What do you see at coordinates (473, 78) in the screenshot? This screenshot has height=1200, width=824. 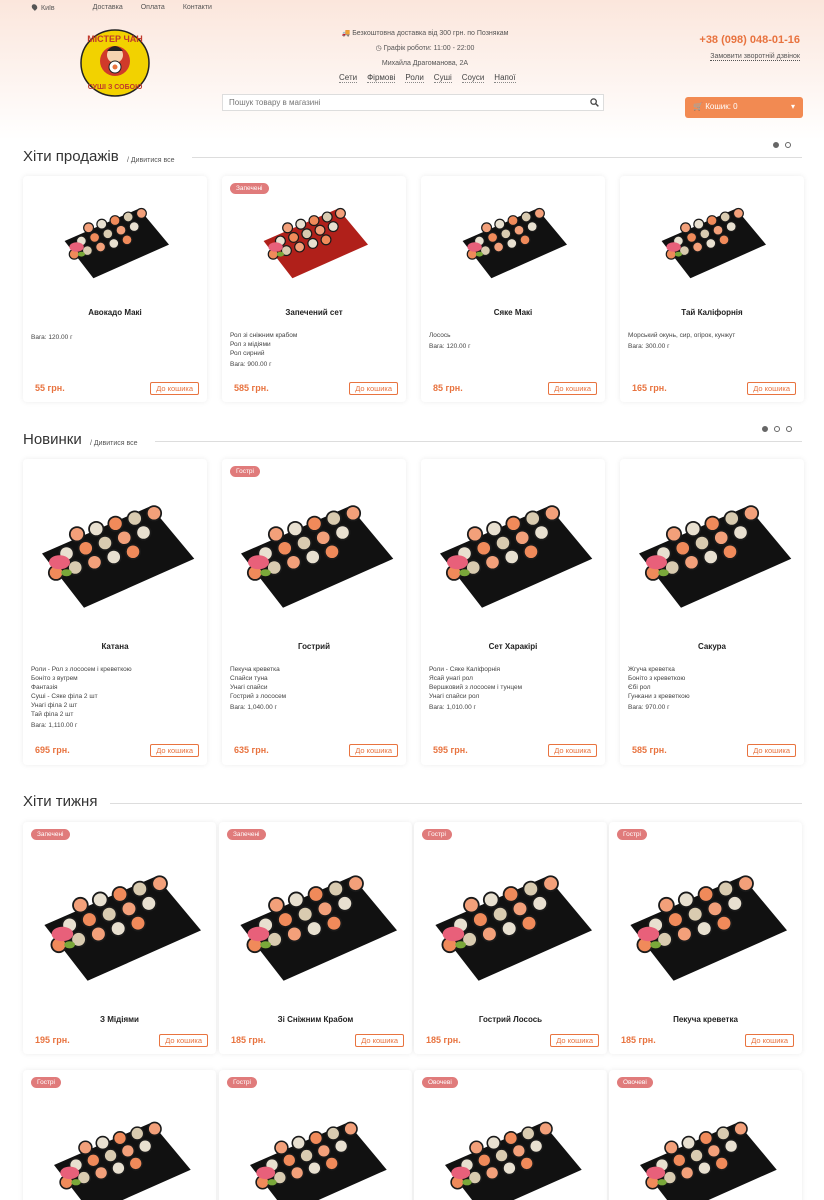 I see `menu-sauces: Соуси` at bounding box center [473, 78].